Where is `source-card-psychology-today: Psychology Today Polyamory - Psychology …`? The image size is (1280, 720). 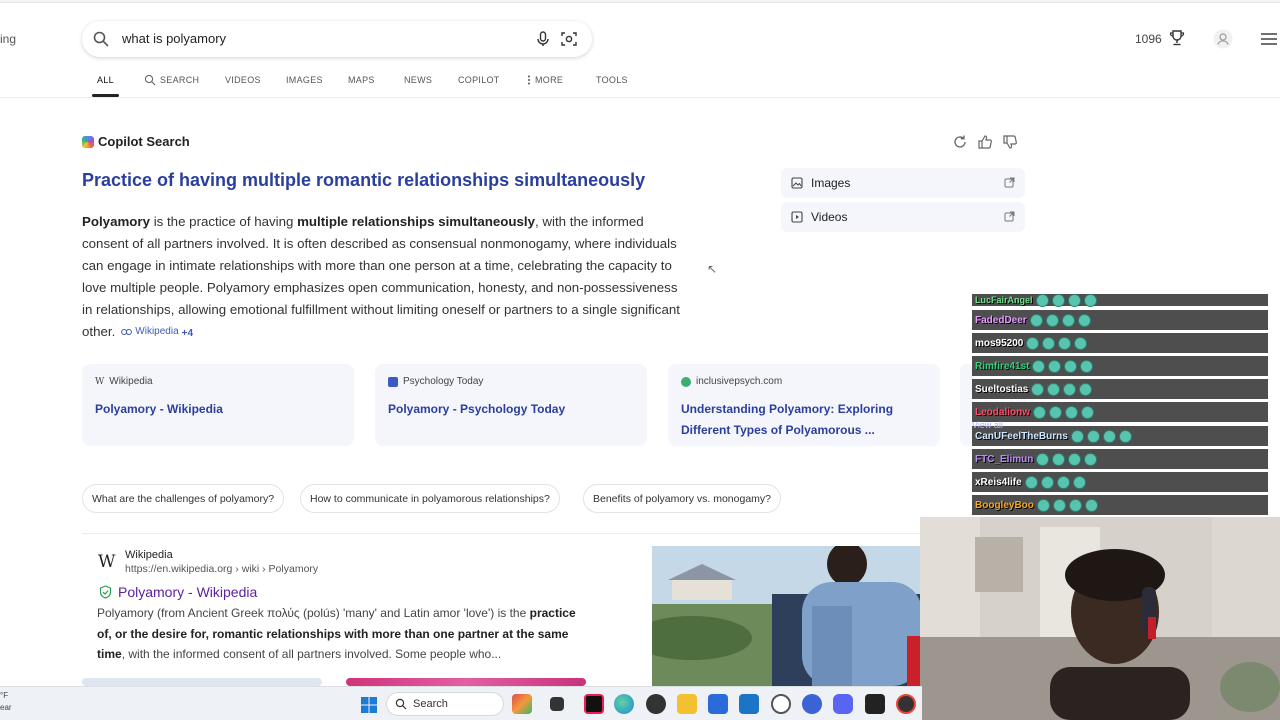
source-card-psychology-today: Psychology Today Polyamory - Psychology … is located at coordinates (511, 405).